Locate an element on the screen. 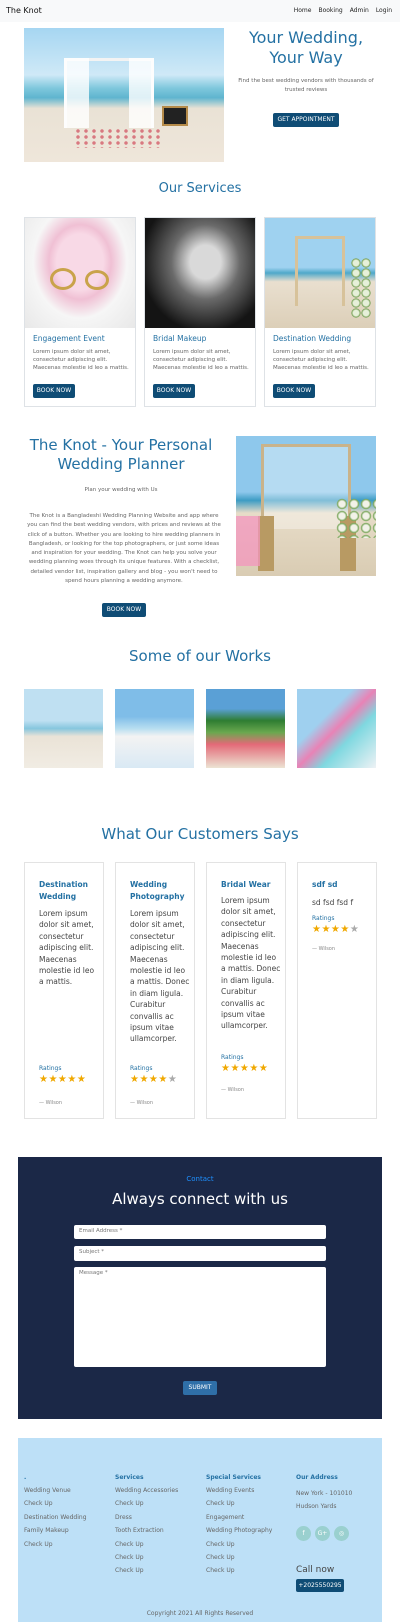 Image resolution: width=400 pixels, height=1622 pixels. nav-link-home: Home is located at coordinates (303, 10).